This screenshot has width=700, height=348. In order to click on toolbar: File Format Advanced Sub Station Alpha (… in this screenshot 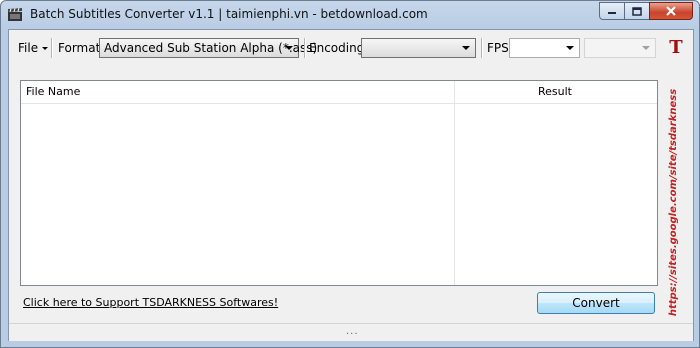, I will do `click(351, 47)`.